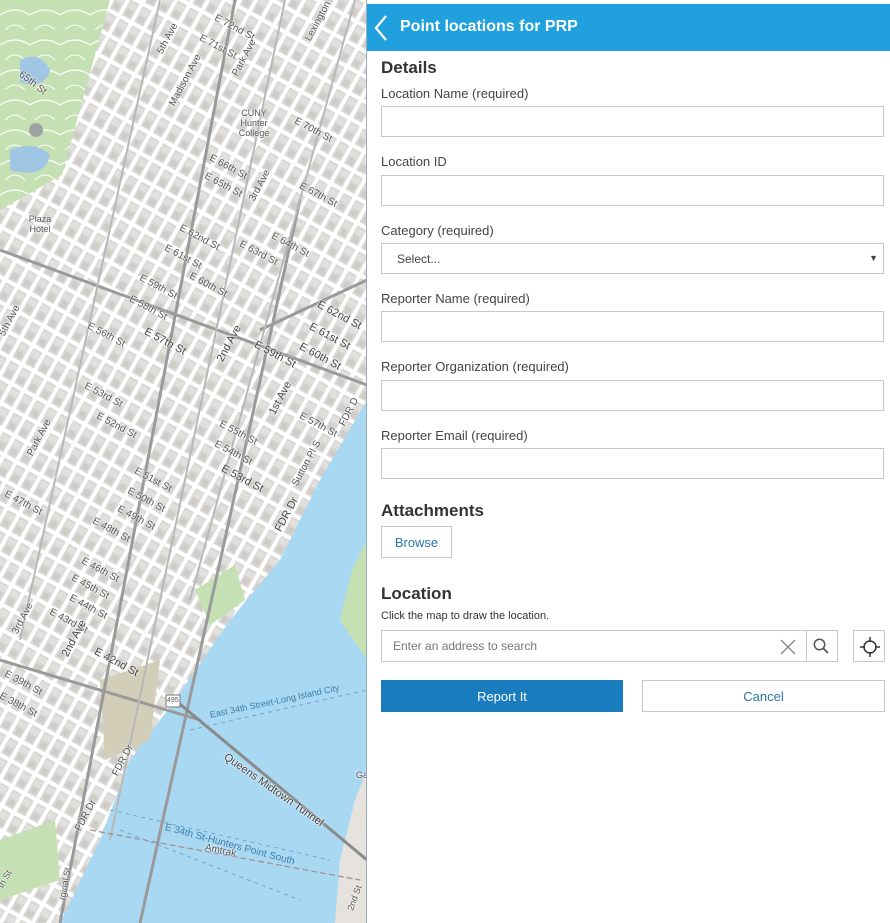 This screenshot has height=923, width=890. I want to click on location-help-text: Click the map to draw the location., so click(465, 616).